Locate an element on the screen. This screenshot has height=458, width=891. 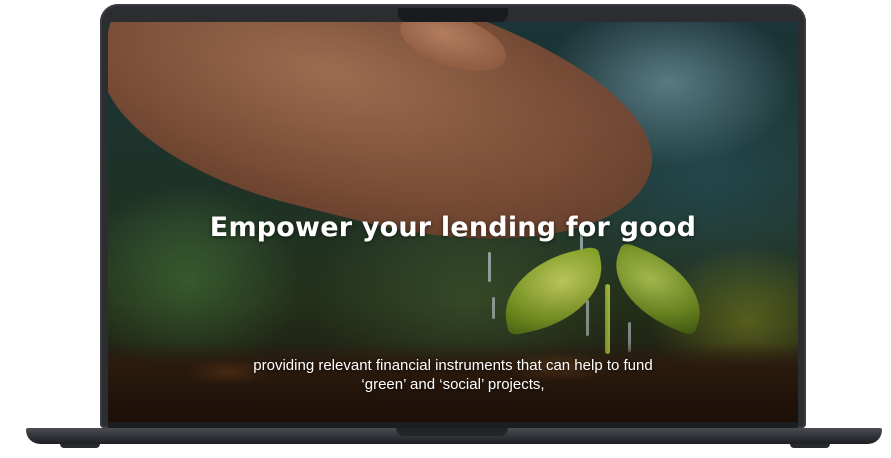
hero-headline: Empower your lending for good is located at coordinates (453, 227).